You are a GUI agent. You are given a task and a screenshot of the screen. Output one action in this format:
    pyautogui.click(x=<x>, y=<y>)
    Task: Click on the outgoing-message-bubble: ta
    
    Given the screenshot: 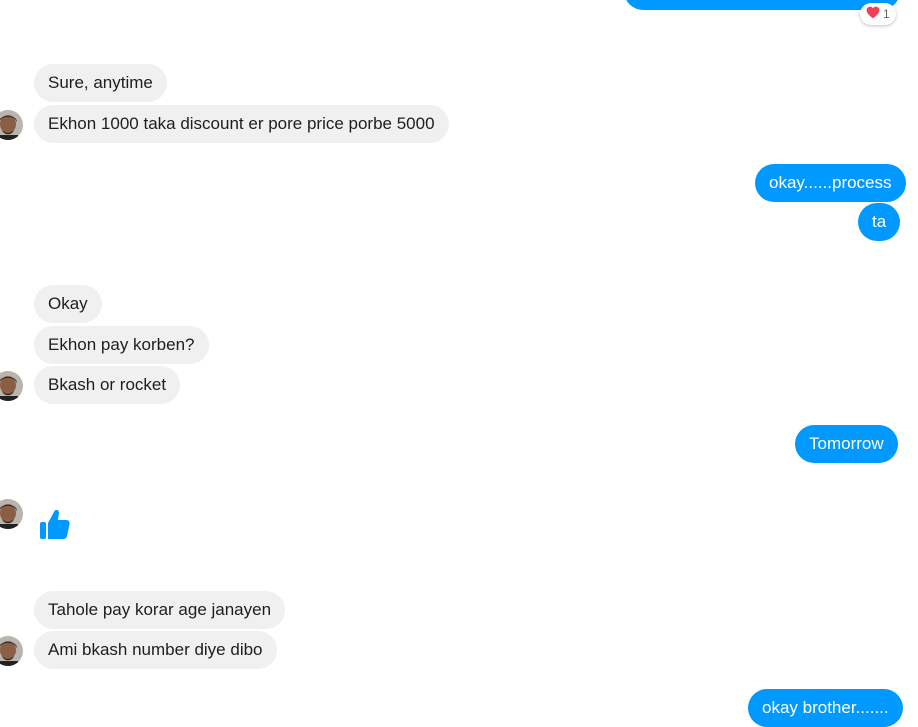 What is the action you would take?
    pyautogui.click(x=879, y=222)
    